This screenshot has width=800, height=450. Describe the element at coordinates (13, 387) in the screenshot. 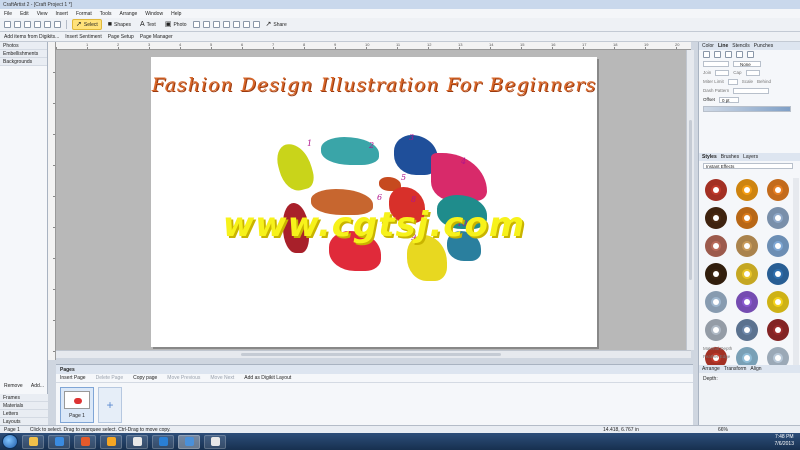

I see `remove-button: Remove` at that location.